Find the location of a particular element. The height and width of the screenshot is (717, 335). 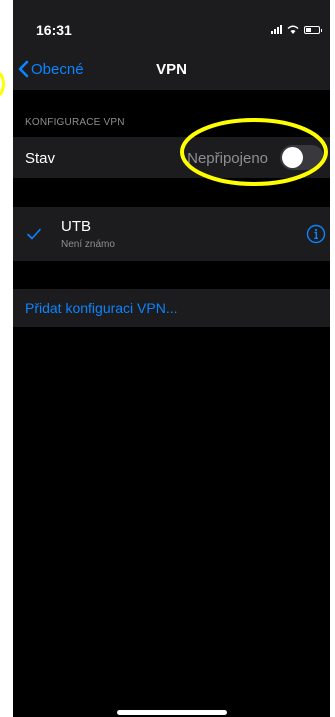

status-bar: 16:31 is located at coordinates (171, 21).